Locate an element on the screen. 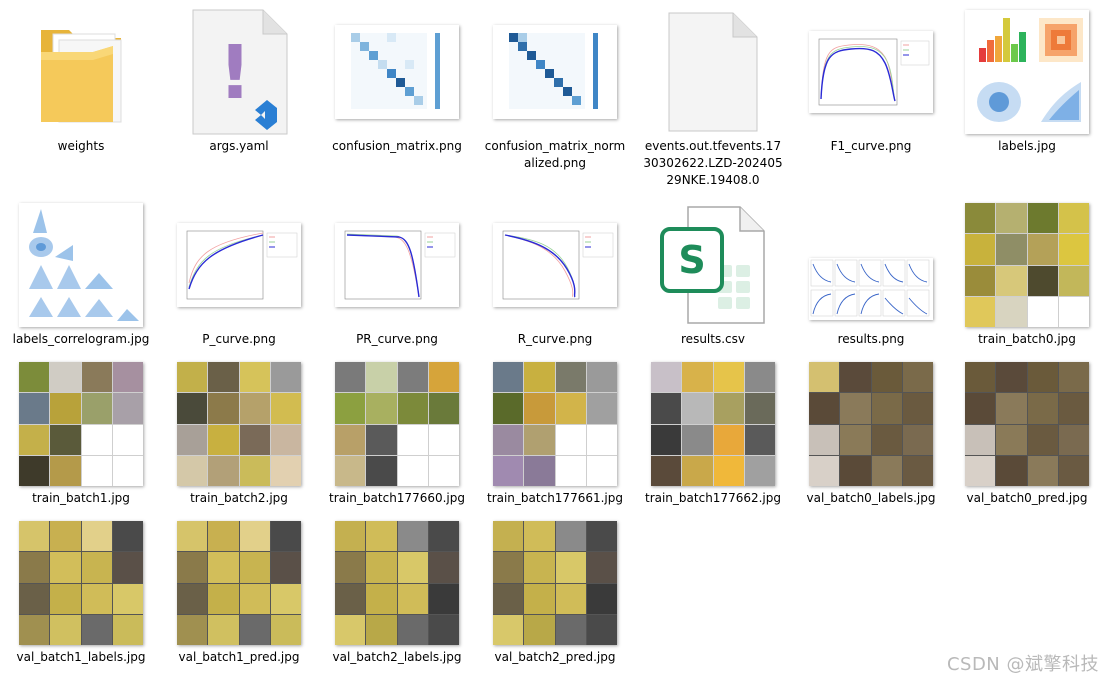 This screenshot has height=684, width=1103. file-name: labels.jpg is located at coordinates (1027, 146).